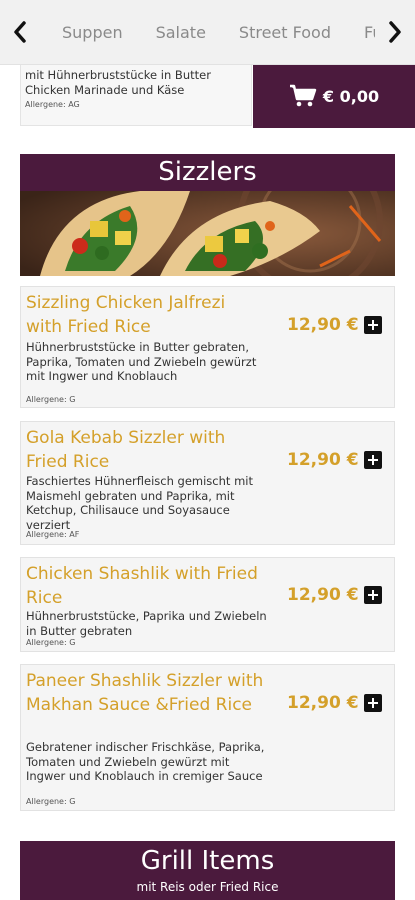 This screenshot has width=415, height=900. What do you see at coordinates (53, 534) in the screenshot?
I see `item-allergene: Allergene: AF` at bounding box center [53, 534].